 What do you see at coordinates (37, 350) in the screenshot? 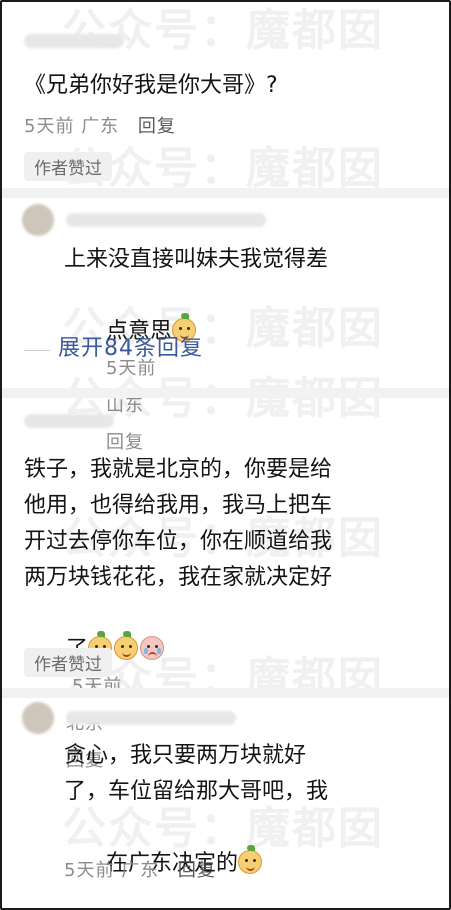
I see `expand-line` at bounding box center [37, 350].